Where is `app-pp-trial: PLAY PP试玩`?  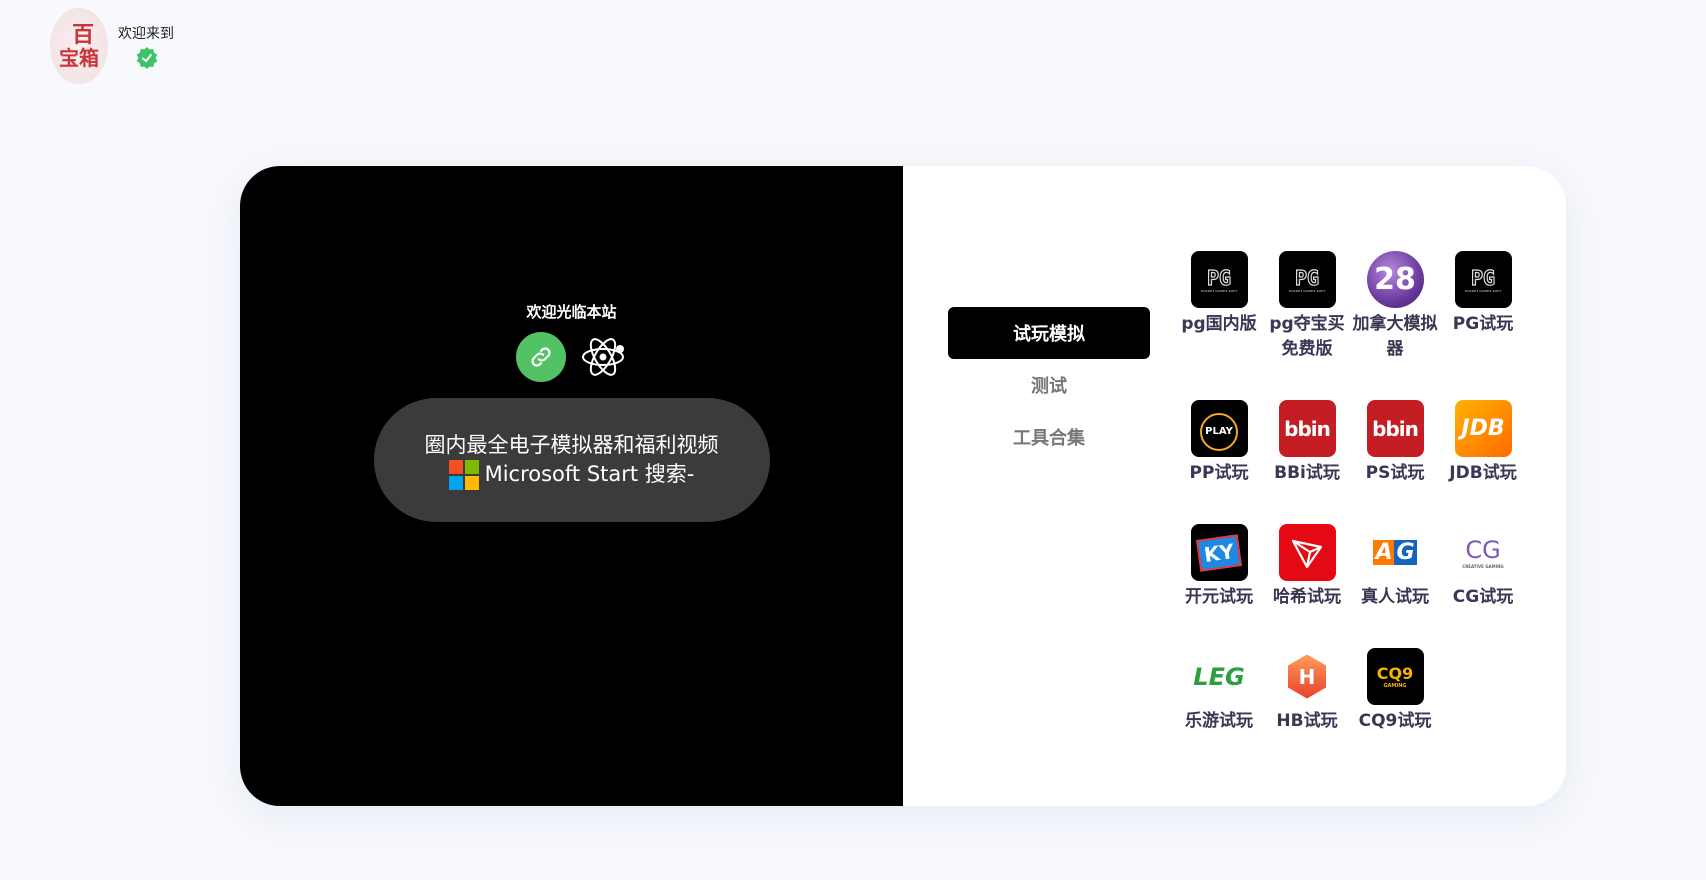 app-pp-trial: PLAY PP试玩 is located at coordinates (1219, 462).